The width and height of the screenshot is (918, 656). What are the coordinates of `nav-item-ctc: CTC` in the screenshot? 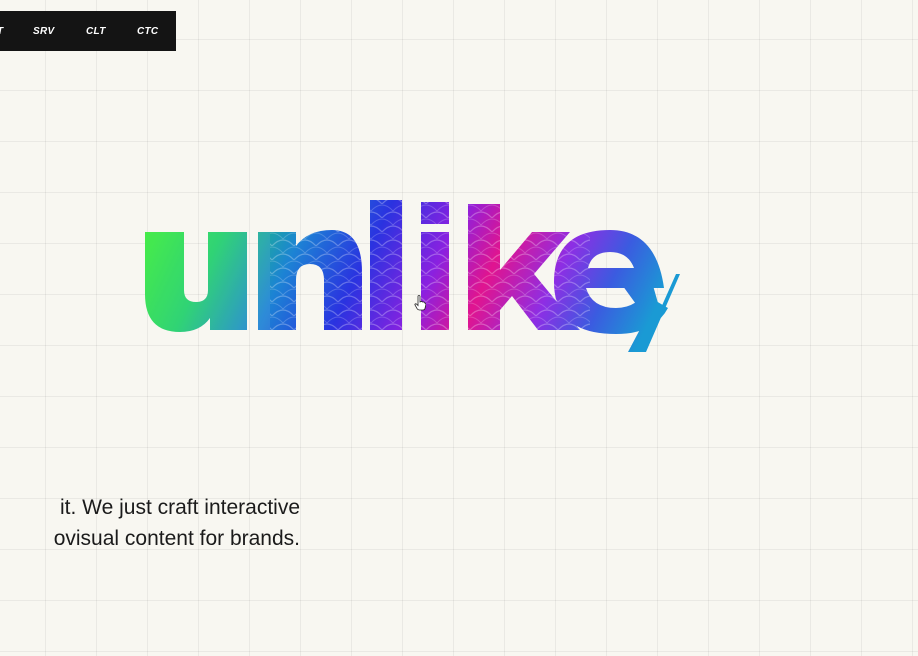 It's located at (147, 31).